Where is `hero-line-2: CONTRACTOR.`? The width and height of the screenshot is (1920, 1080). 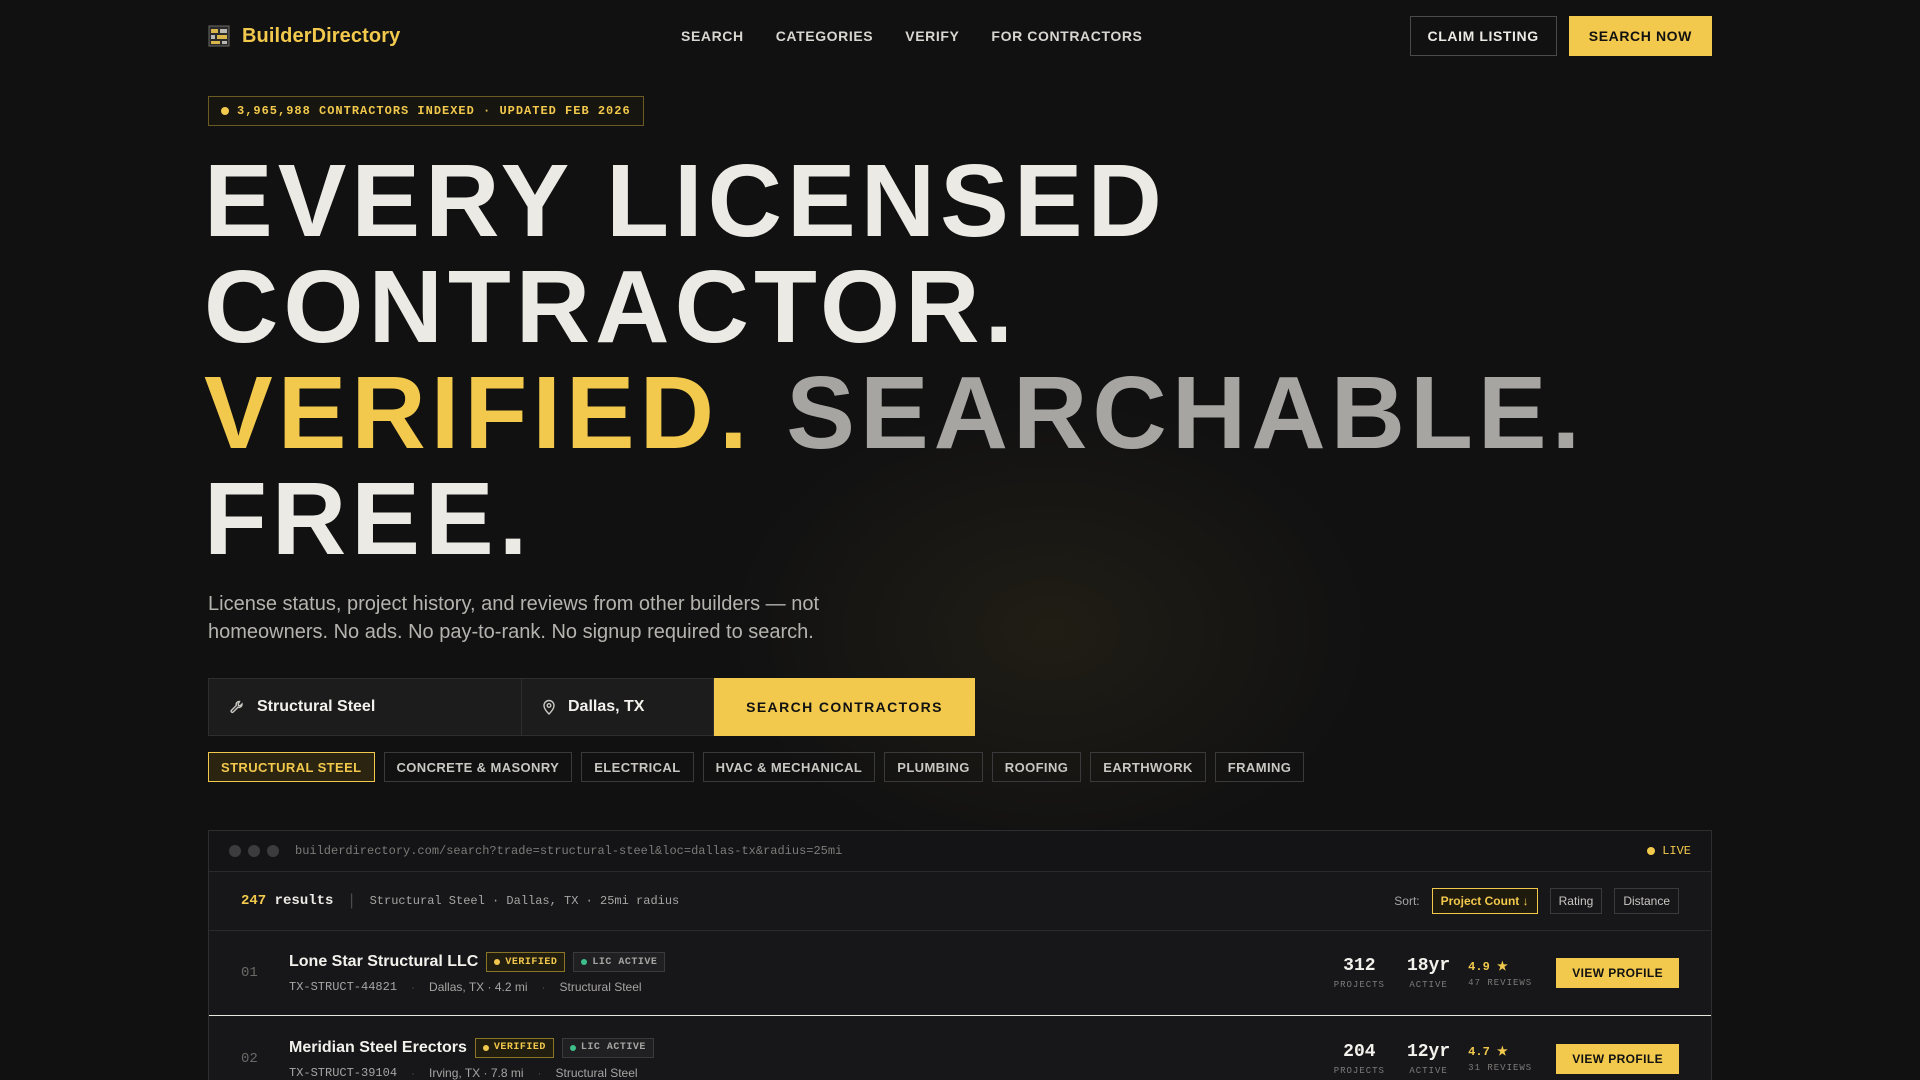 hero-line-2: CONTRACTOR. is located at coordinates (611, 306).